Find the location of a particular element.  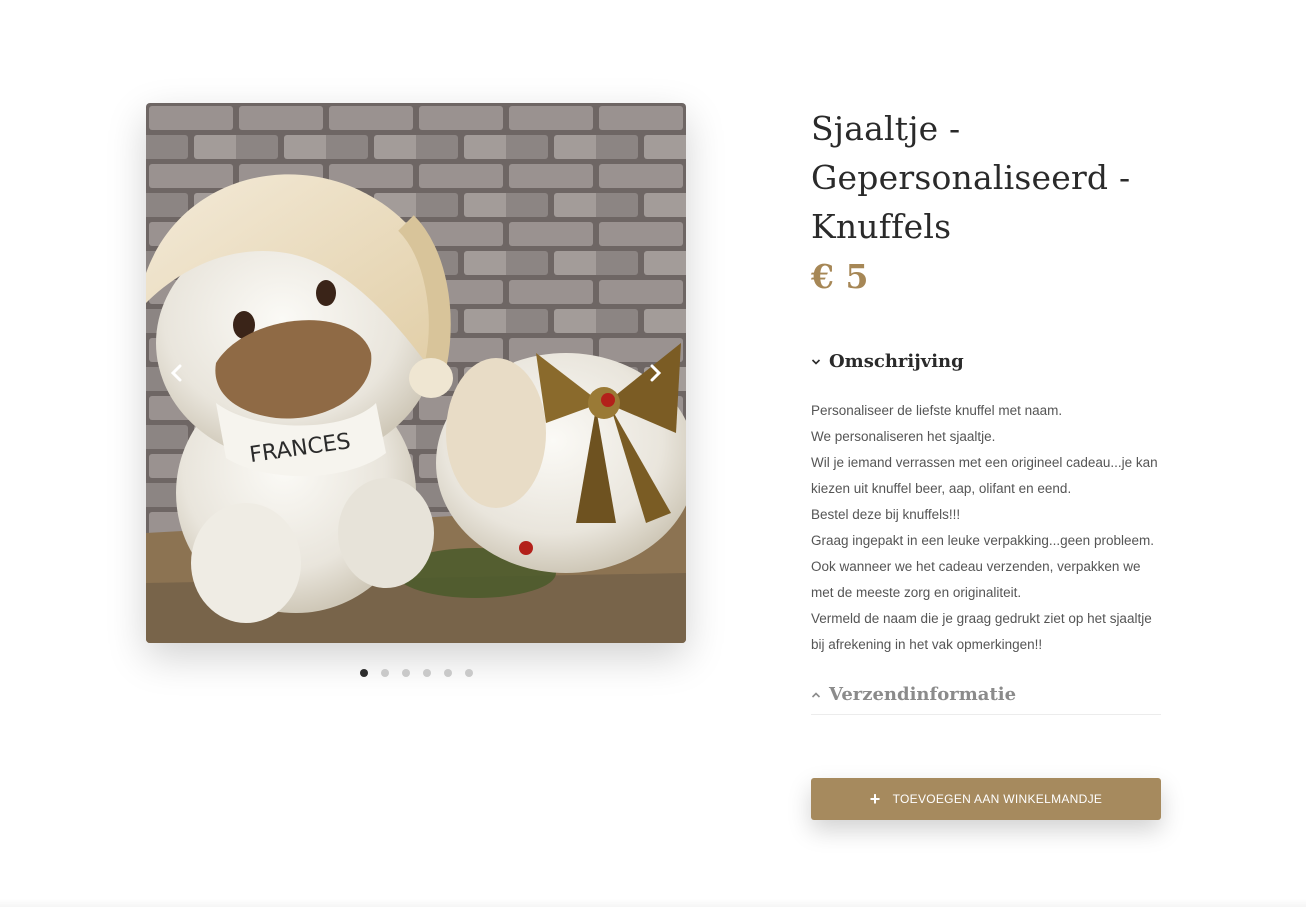

add-to-cart-button: + TOEVOEGEN AAN WINKELMANDJE is located at coordinates (986, 799).